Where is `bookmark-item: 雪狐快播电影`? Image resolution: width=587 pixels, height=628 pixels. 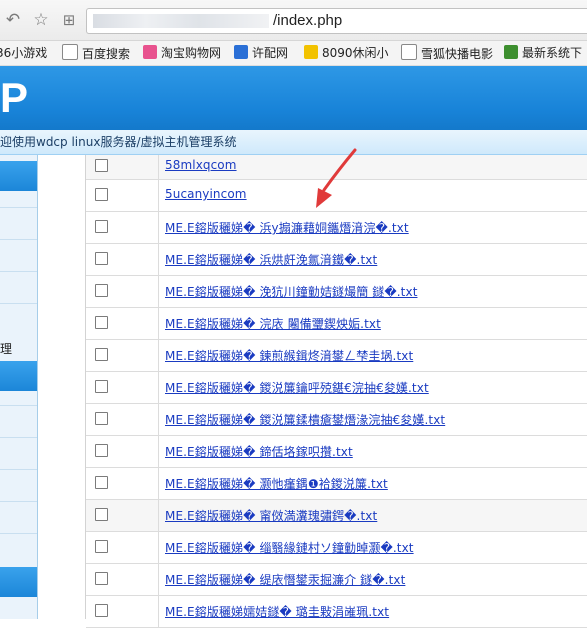 bookmark-item: 雪狐快播电影 is located at coordinates (447, 53).